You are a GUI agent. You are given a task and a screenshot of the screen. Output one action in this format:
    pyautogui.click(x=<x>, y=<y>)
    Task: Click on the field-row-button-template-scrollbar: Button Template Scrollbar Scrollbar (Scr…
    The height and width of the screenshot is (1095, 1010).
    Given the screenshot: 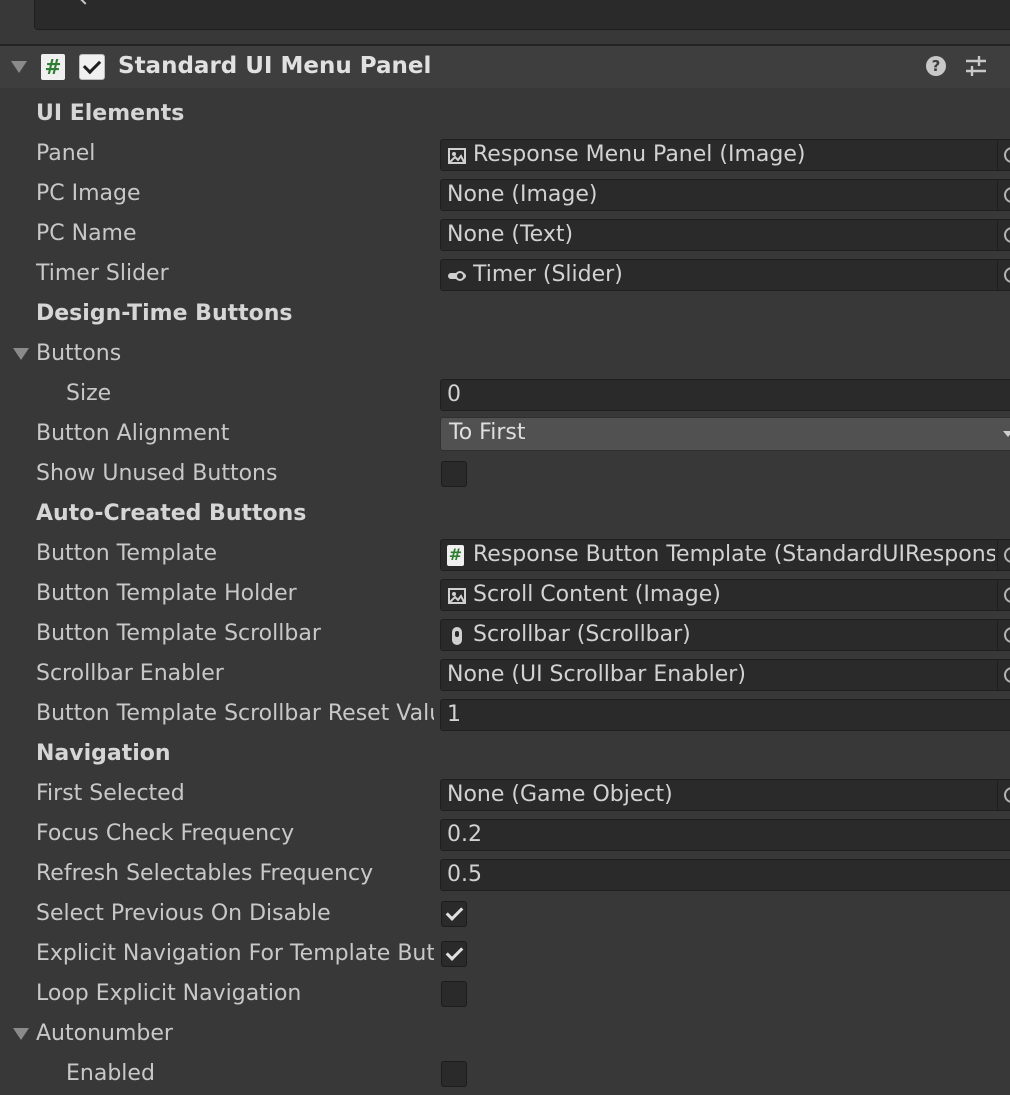 What is the action you would take?
    pyautogui.click(x=505, y=635)
    